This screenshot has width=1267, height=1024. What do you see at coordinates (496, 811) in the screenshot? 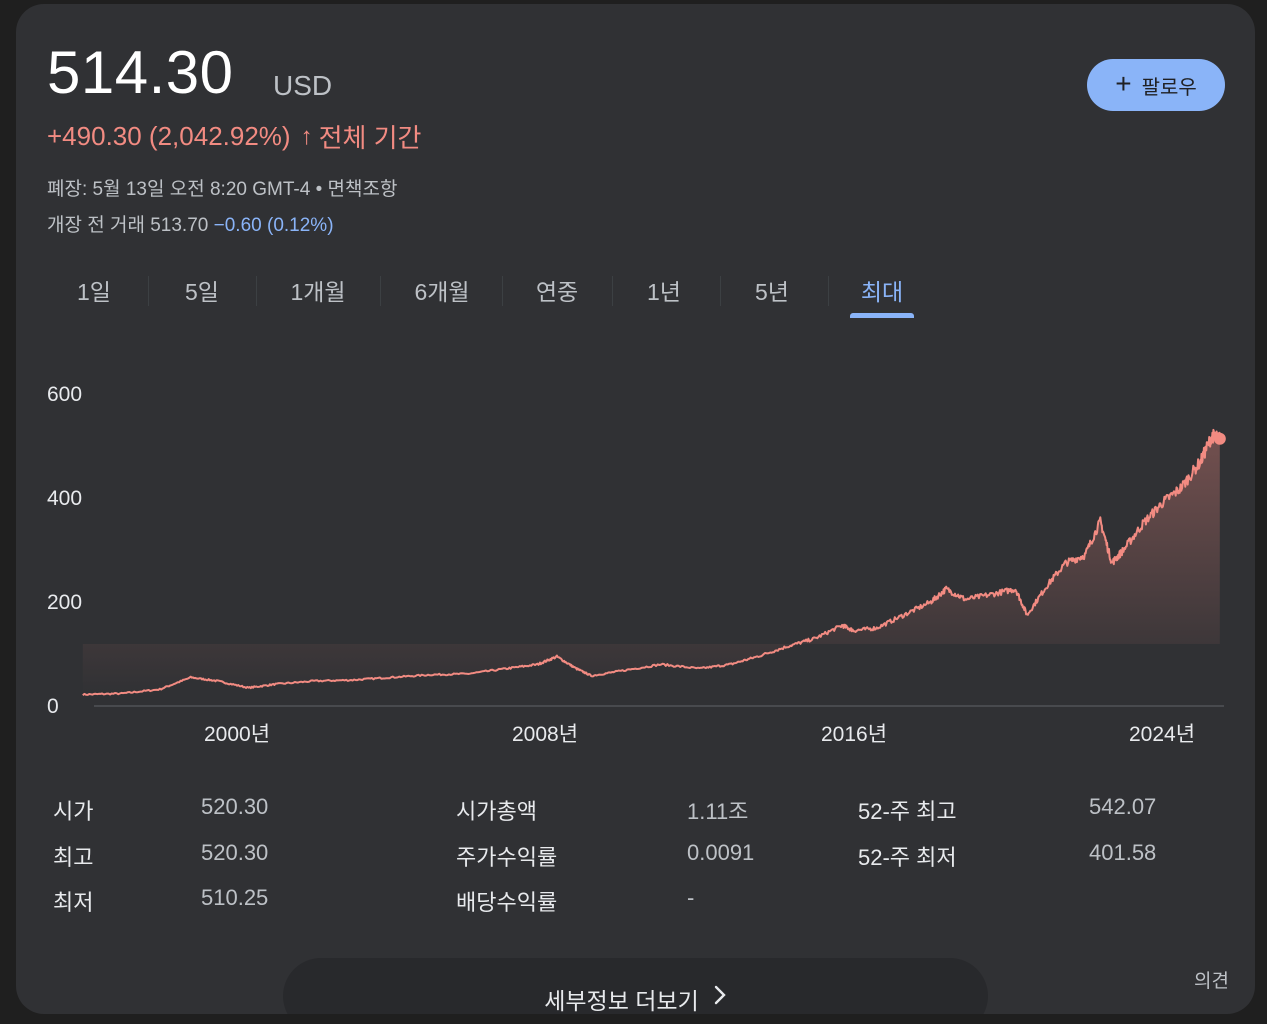
I see `stat-label-mktcap: 시가총액` at bounding box center [496, 811].